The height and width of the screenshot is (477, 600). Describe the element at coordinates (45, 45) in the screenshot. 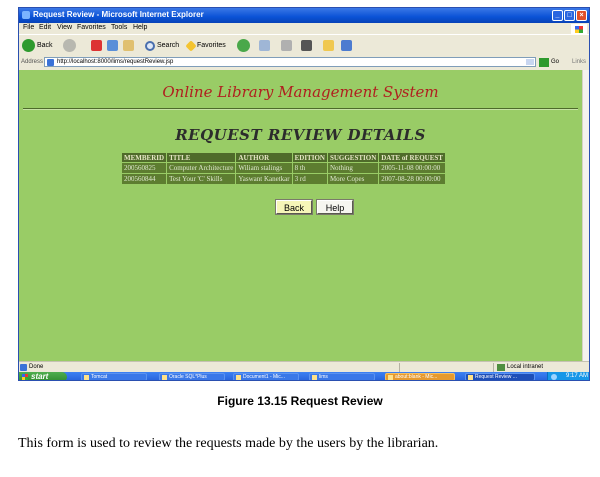

I see `back-label: Back` at that location.